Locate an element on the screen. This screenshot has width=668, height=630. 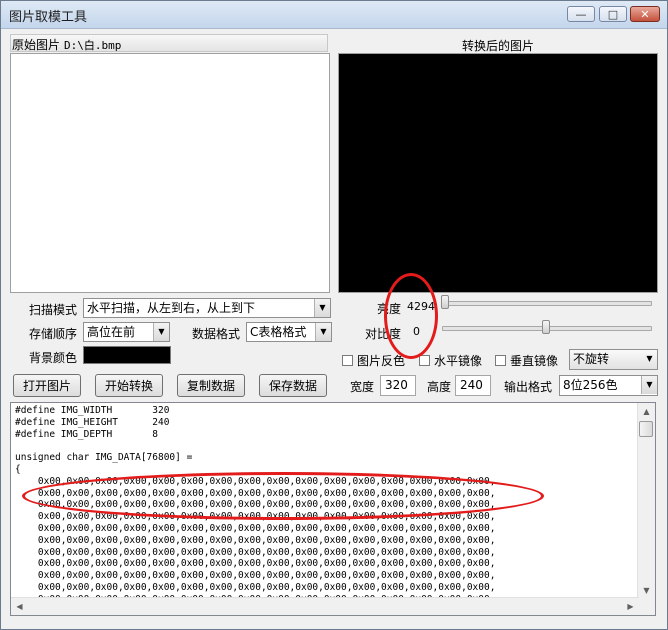
output-format-select: 8位256色 ▼ is located at coordinates (608, 385).